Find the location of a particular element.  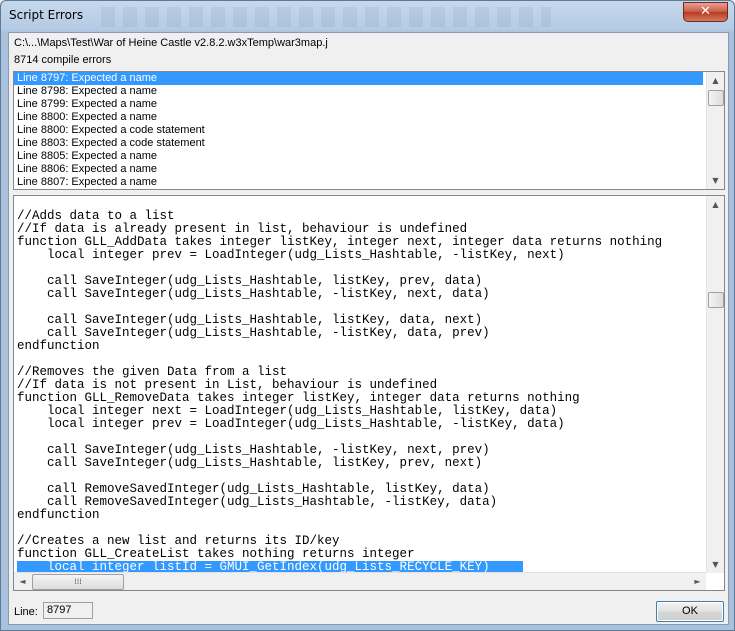

error-list-item: Line 8806: Expected a name is located at coordinates (358, 169).